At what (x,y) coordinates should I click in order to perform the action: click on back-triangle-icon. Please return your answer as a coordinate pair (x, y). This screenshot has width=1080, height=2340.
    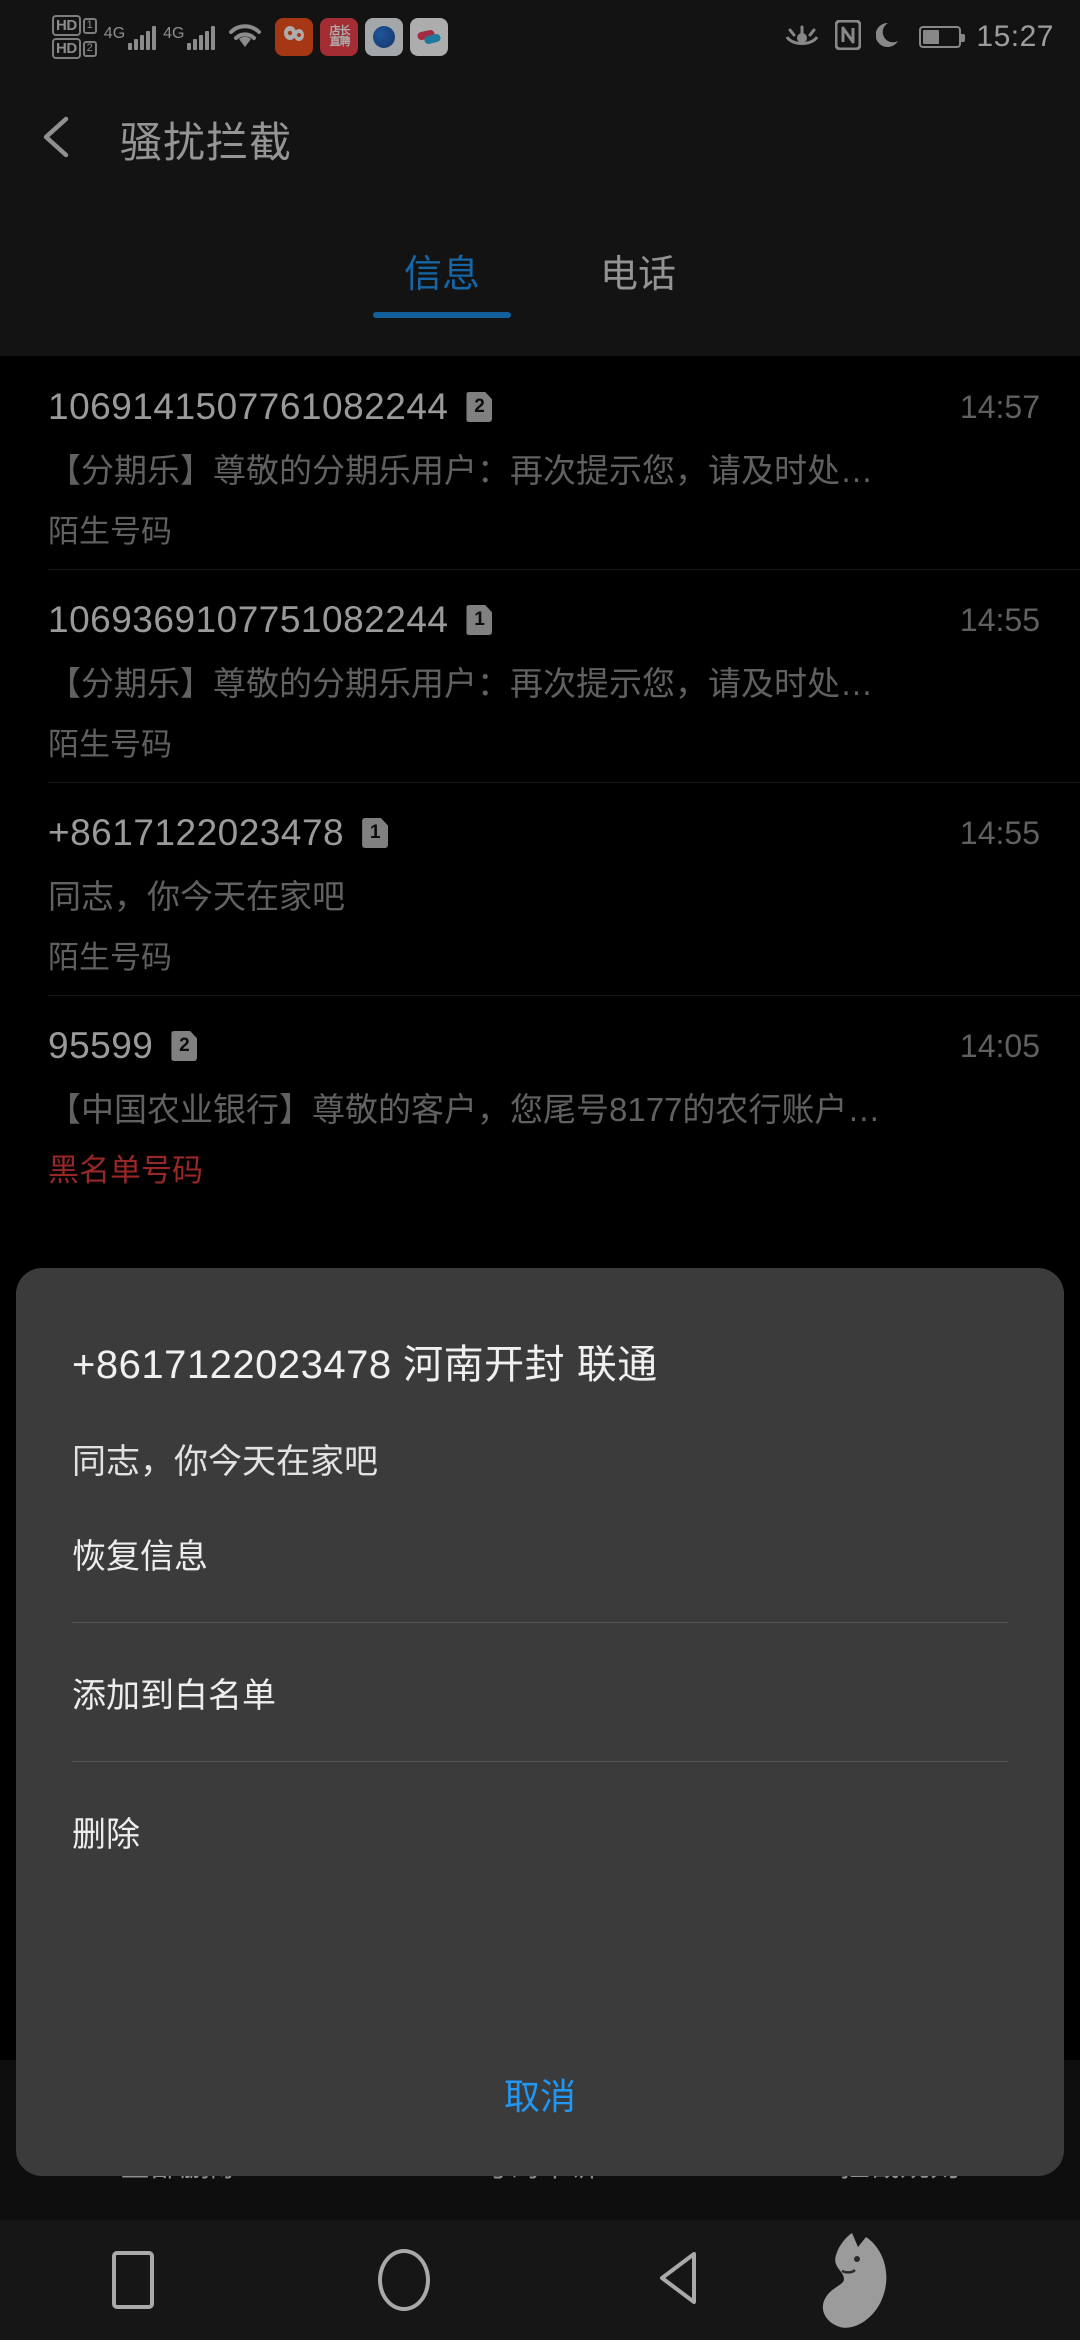
    Looking at the image, I should click on (679, 2280).